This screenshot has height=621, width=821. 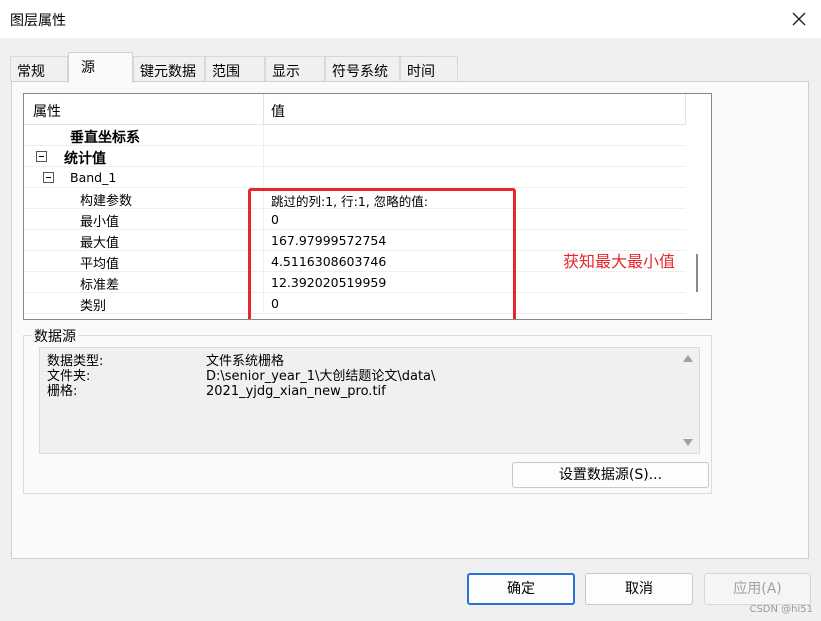 I want to click on tab-general: 常规, so click(x=39, y=69).